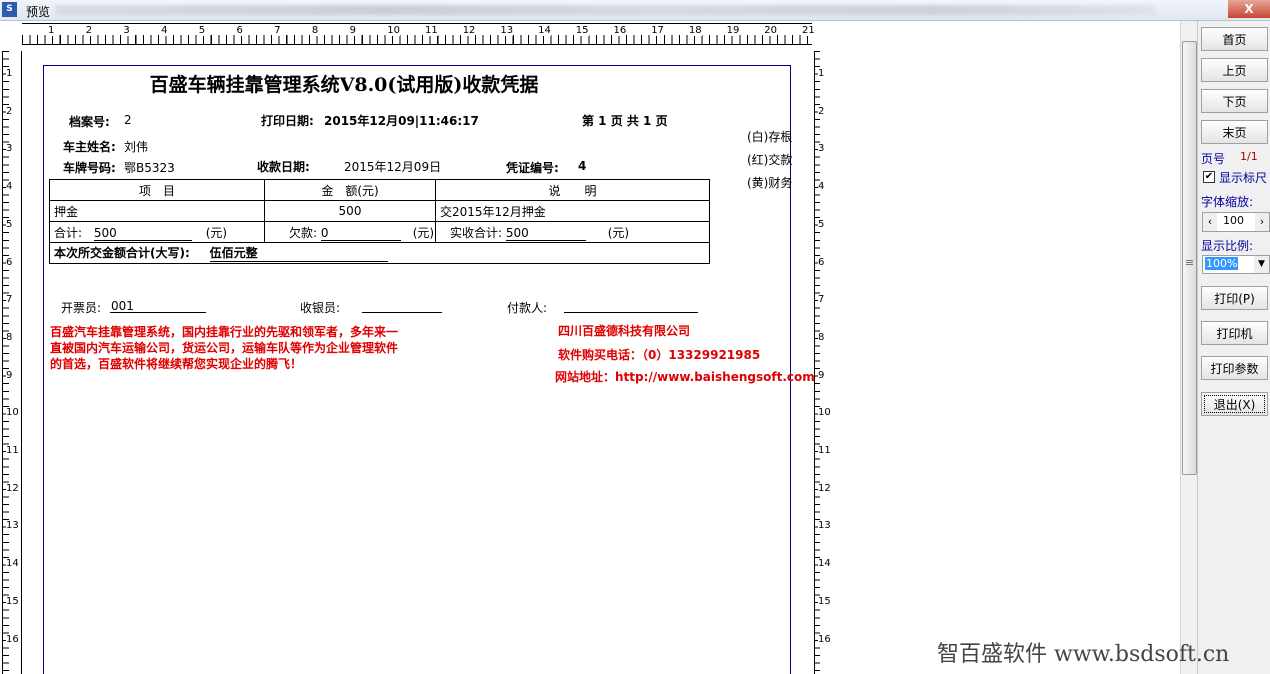  I want to click on title-bar-obscured-text, so click(605, 10).